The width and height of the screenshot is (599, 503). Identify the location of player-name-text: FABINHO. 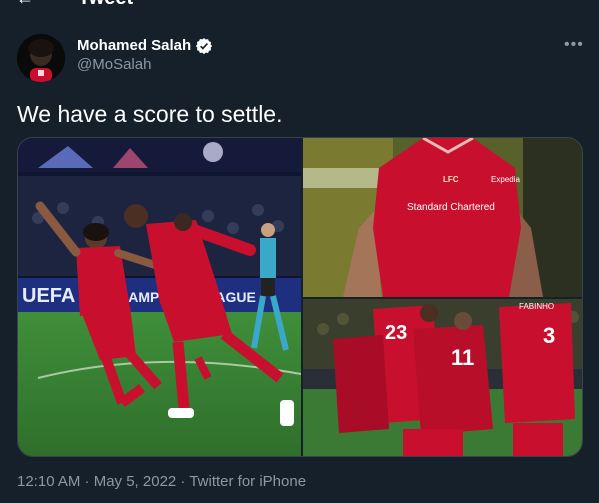
(536, 306).